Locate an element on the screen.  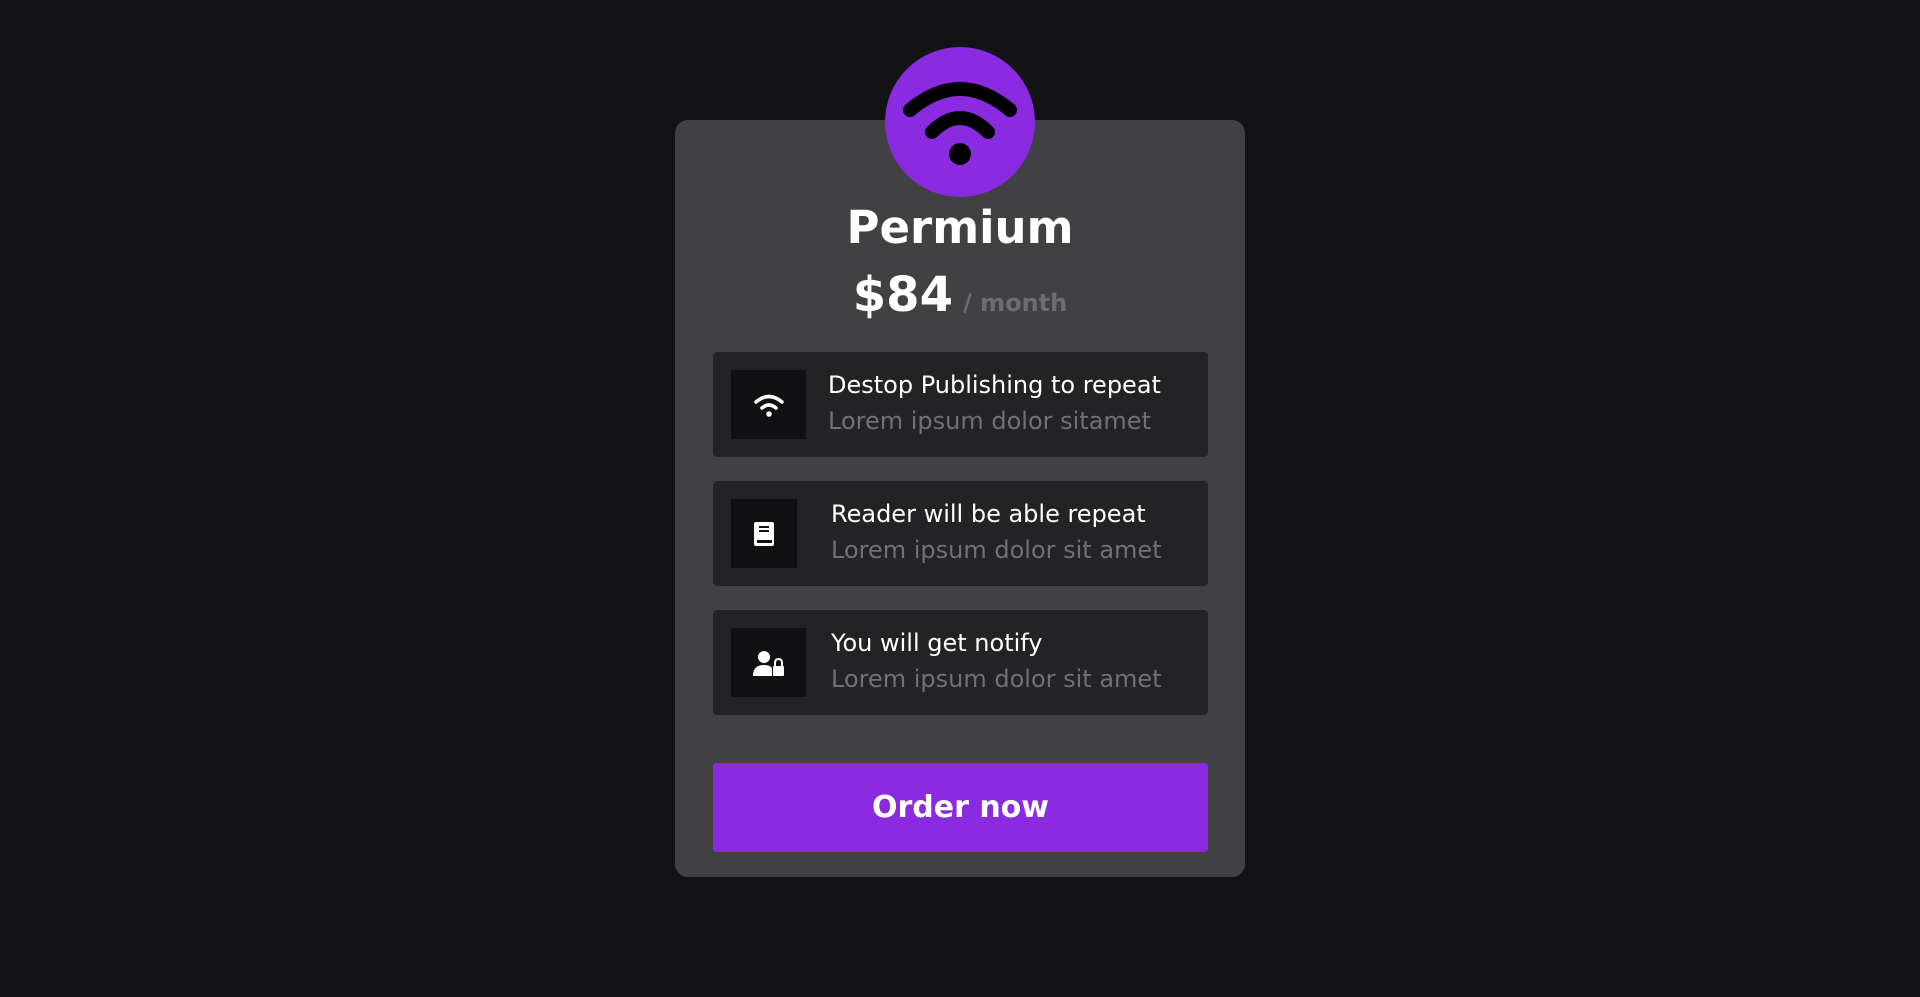
book-icon is located at coordinates (764, 533).